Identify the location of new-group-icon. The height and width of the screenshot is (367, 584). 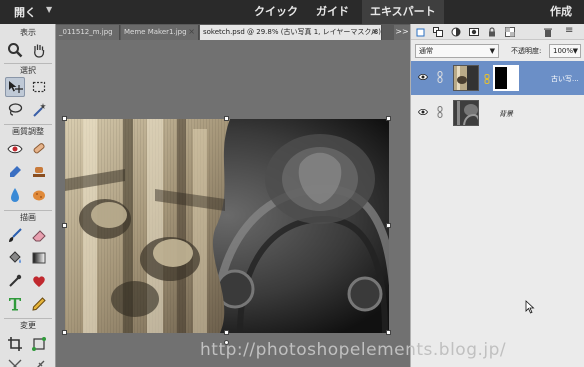
(438, 32).